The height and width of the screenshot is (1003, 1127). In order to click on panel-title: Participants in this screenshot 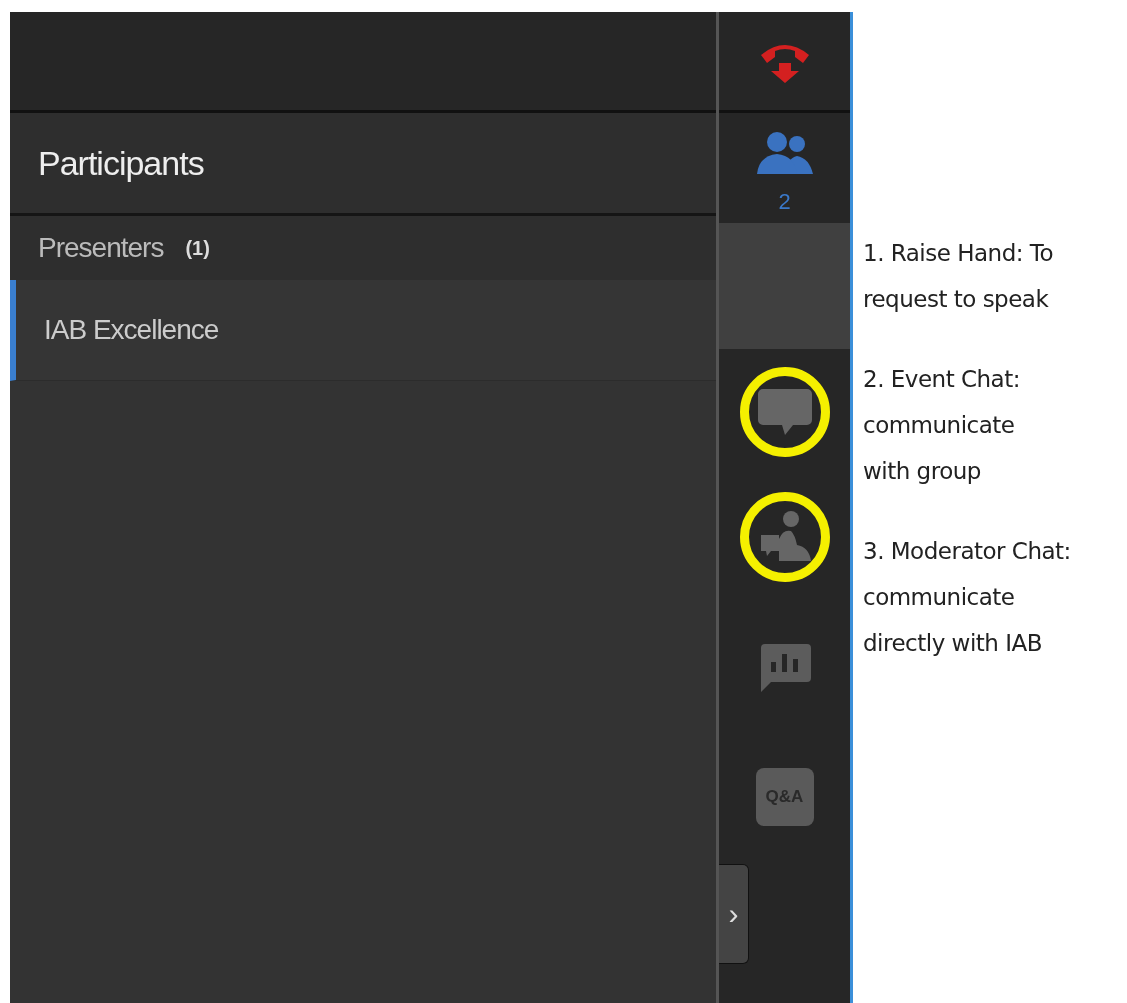, I will do `click(121, 163)`.